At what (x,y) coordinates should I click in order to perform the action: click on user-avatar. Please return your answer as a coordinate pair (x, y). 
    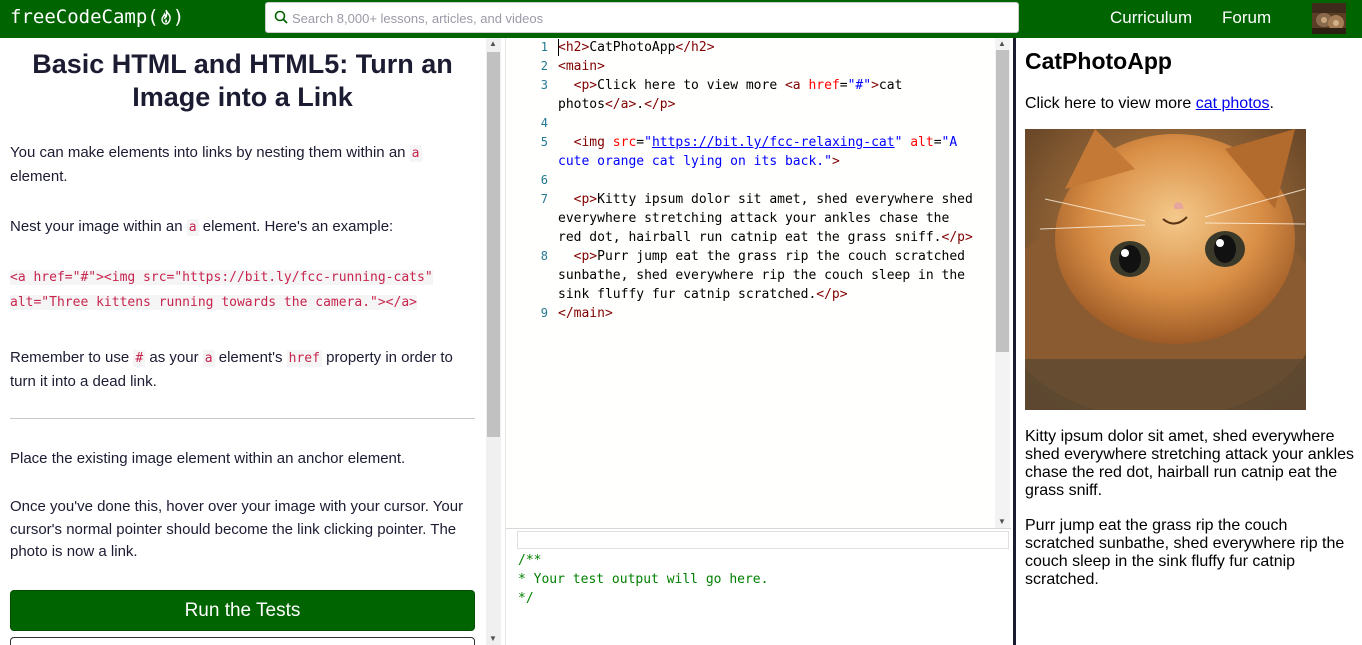
    Looking at the image, I should click on (1329, 18).